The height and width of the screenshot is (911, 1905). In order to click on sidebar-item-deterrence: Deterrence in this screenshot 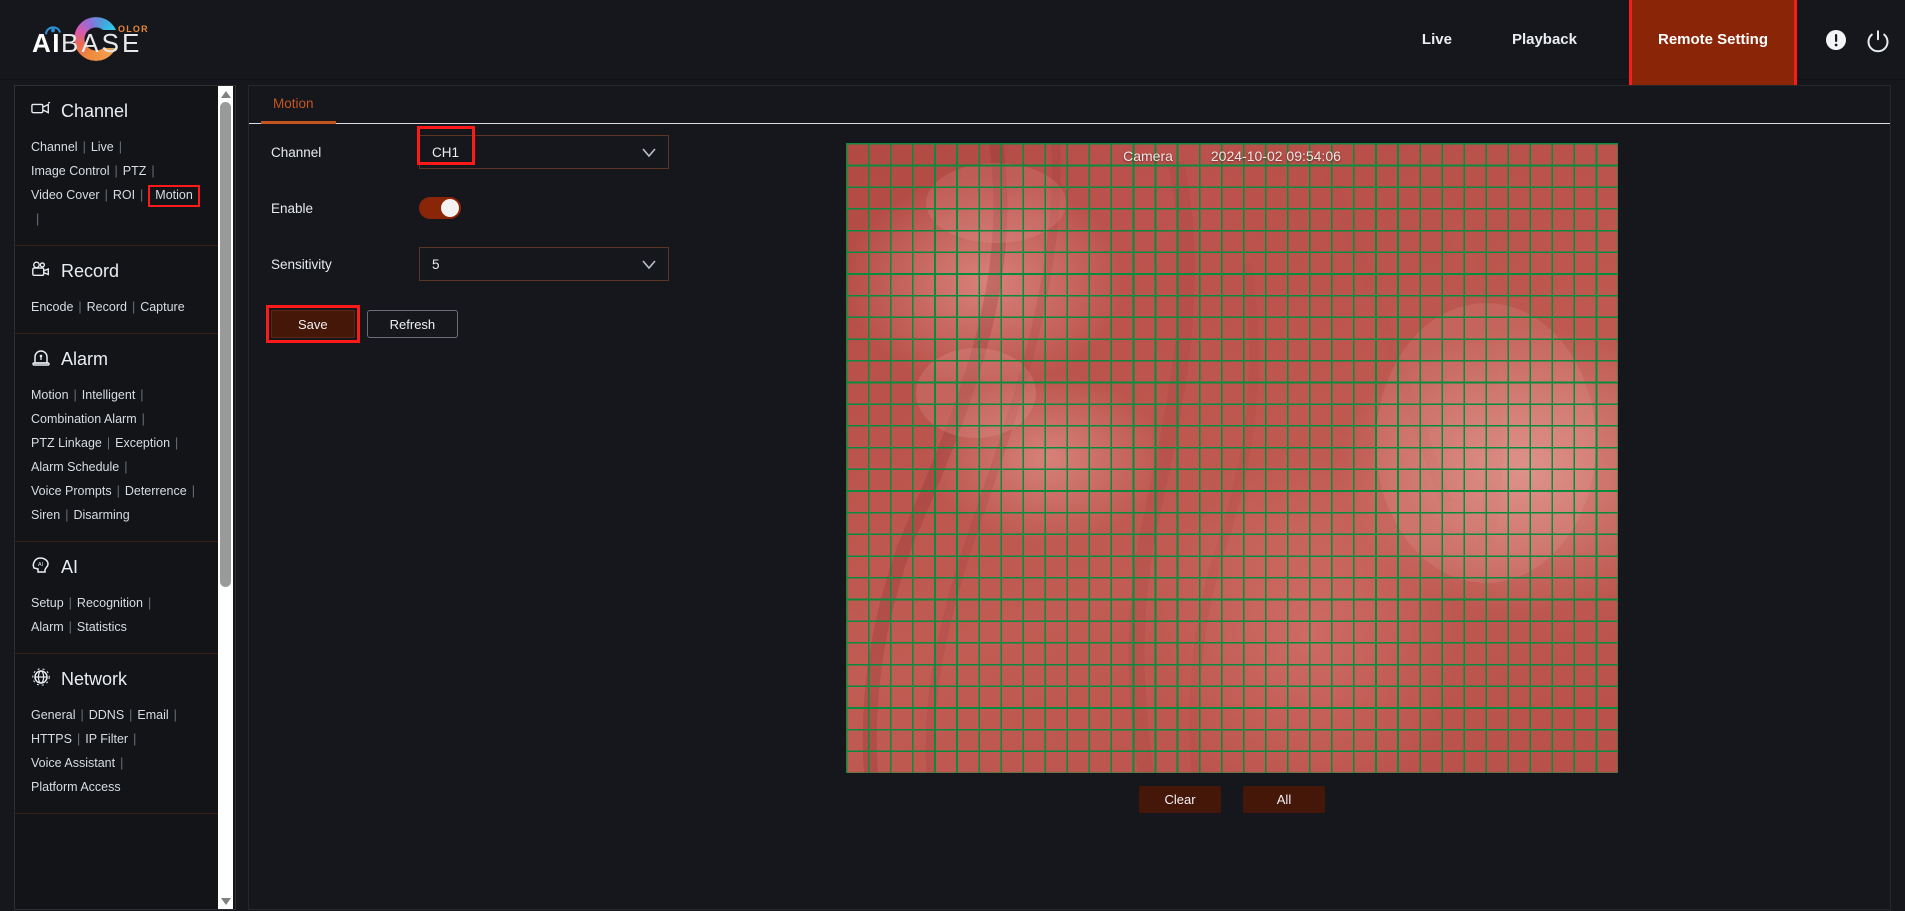, I will do `click(156, 491)`.